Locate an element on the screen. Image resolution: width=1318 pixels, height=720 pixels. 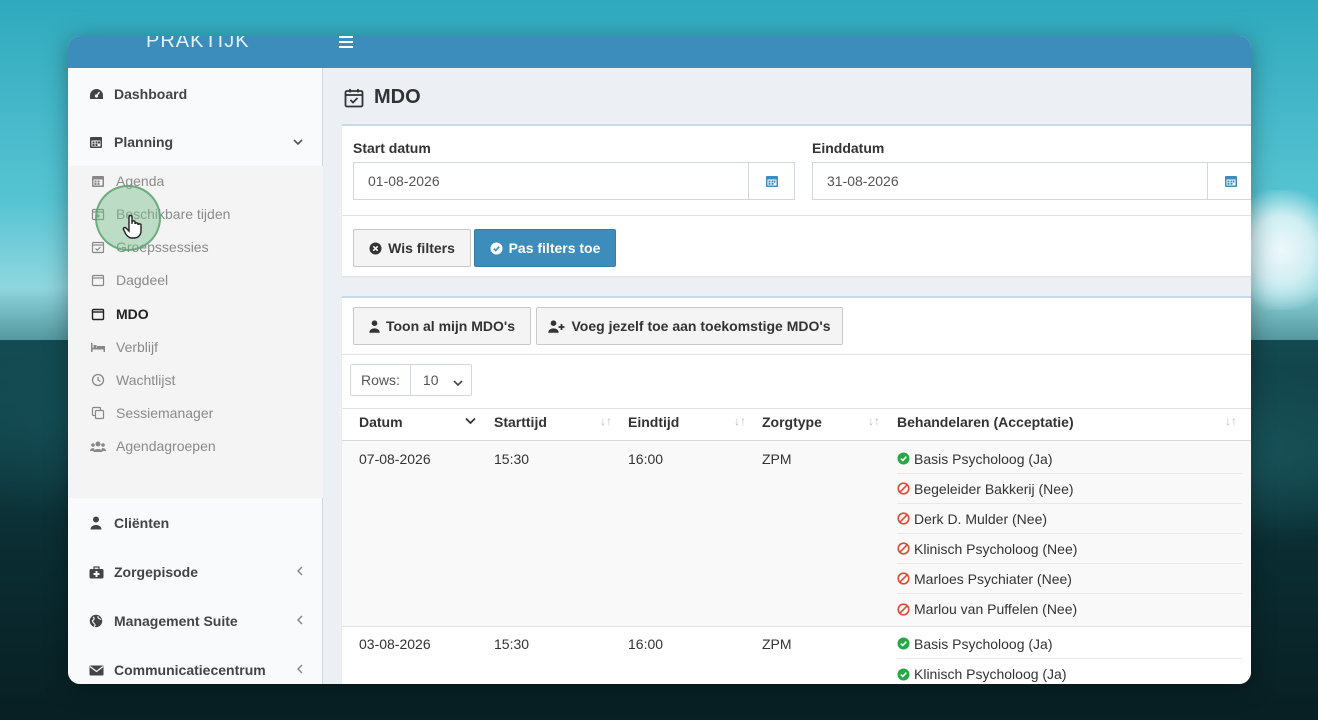
end-date-label: Einddatum is located at coordinates (848, 148).